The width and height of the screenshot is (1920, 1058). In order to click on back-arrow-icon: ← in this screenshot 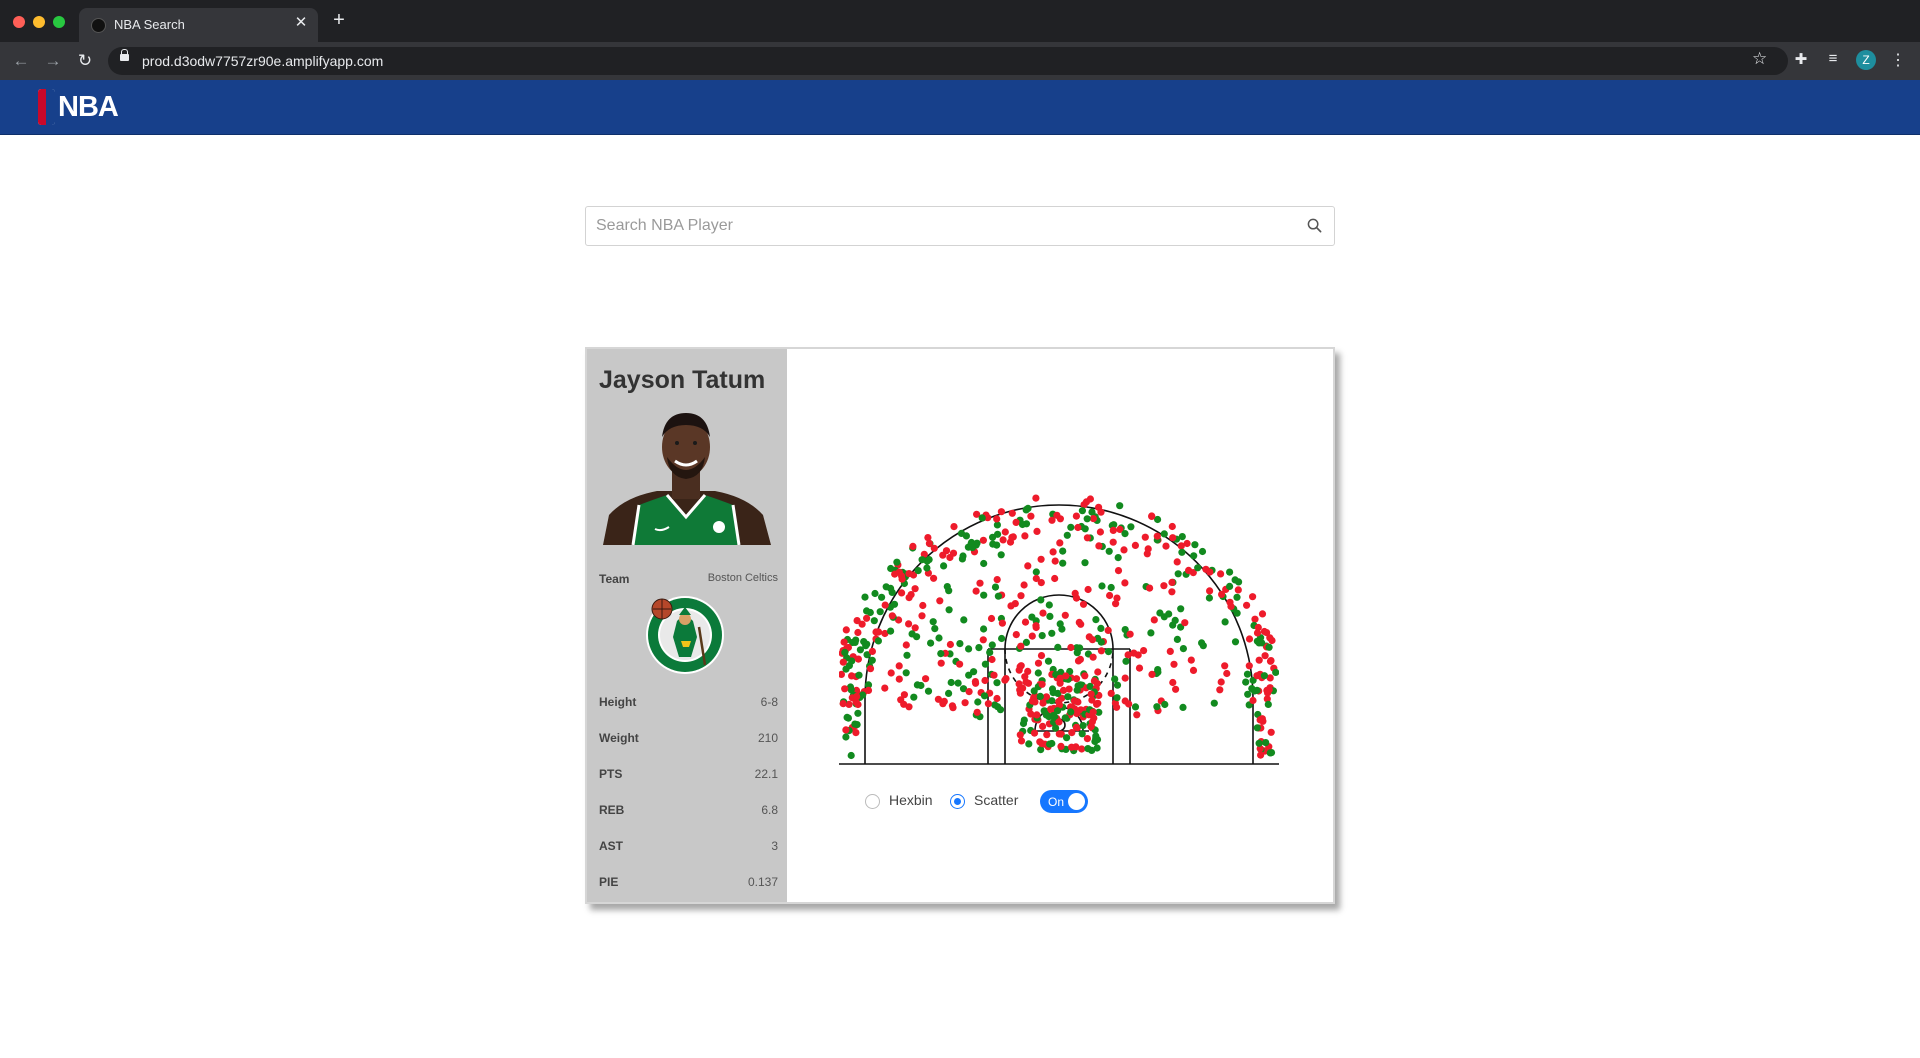, I will do `click(21, 61)`.